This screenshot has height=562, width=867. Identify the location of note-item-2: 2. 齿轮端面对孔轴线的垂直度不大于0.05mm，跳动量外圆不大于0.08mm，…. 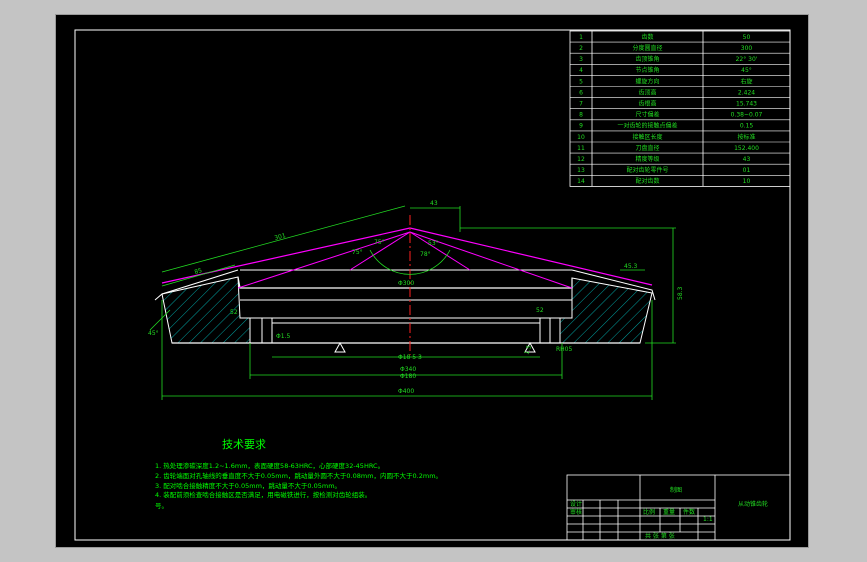
(298, 475).